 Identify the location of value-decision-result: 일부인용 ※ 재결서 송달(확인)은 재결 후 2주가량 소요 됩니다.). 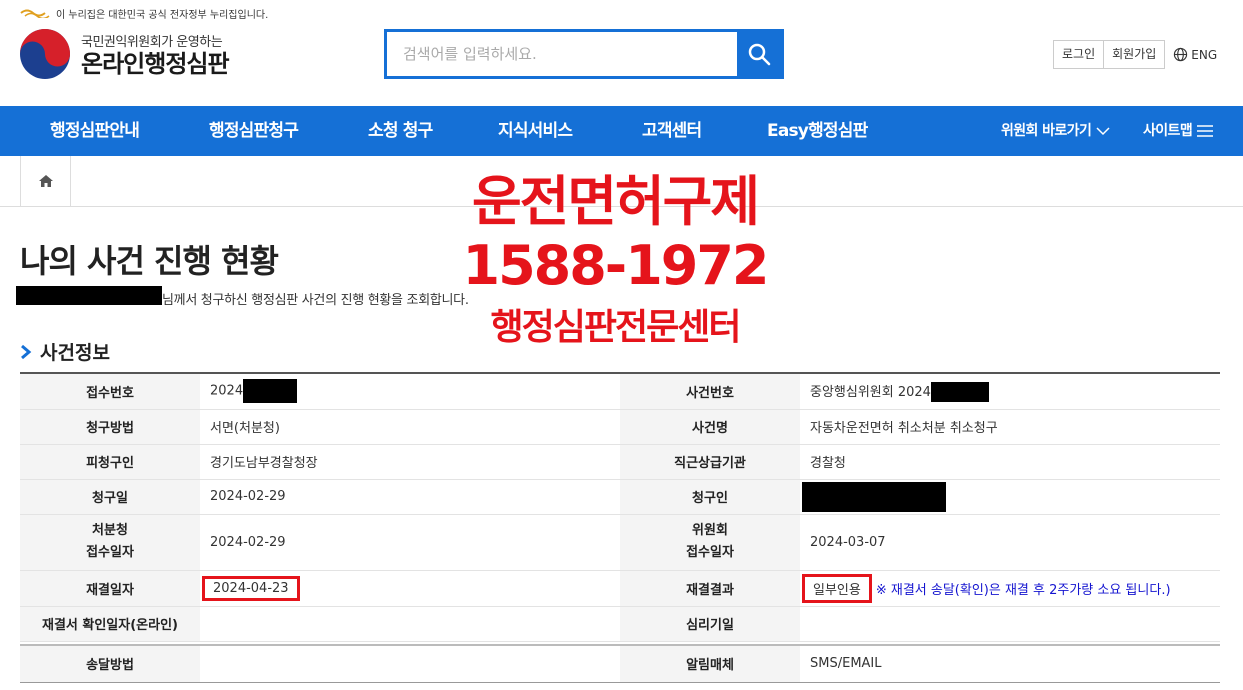
(1010, 588).